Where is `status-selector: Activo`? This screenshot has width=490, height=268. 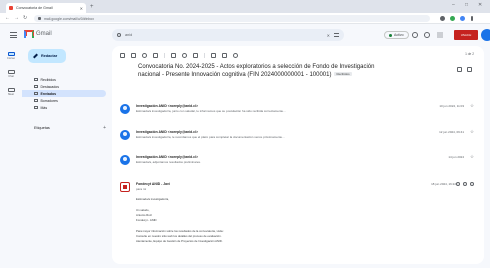
status-selector: Activo is located at coordinates (396, 35).